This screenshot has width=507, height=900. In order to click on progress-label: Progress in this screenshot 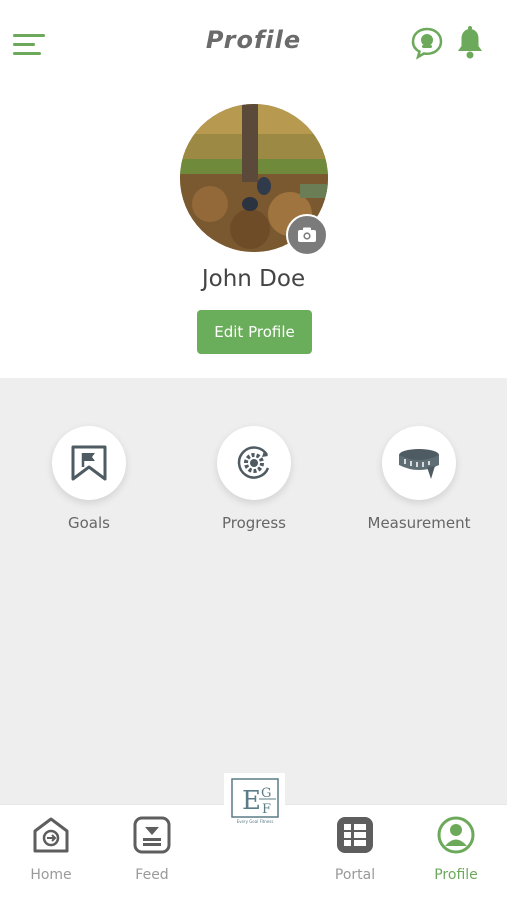, I will do `click(253, 523)`.